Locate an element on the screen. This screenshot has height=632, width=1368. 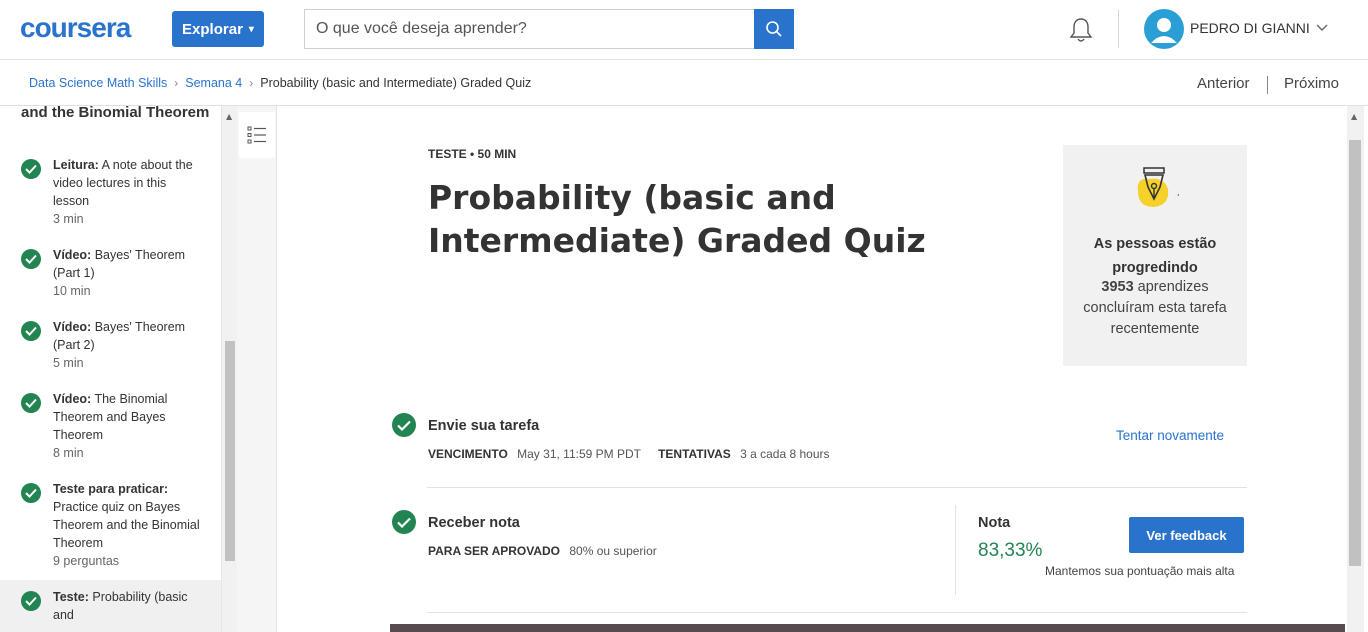
submit-step-title: Envie sua tarefa is located at coordinates (484, 426).